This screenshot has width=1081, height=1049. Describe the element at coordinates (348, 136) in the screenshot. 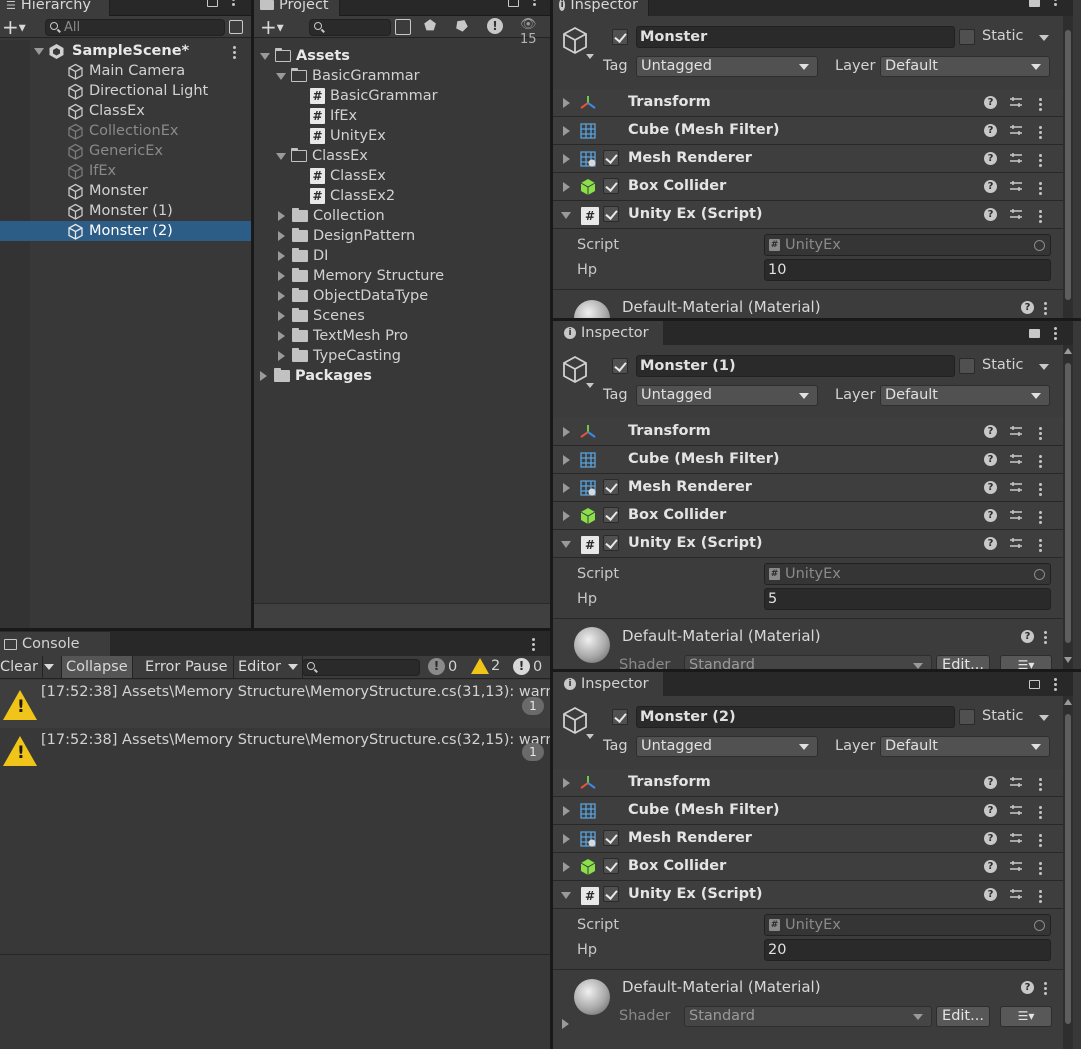

I see `project-tree-item: # UnityEx` at that location.